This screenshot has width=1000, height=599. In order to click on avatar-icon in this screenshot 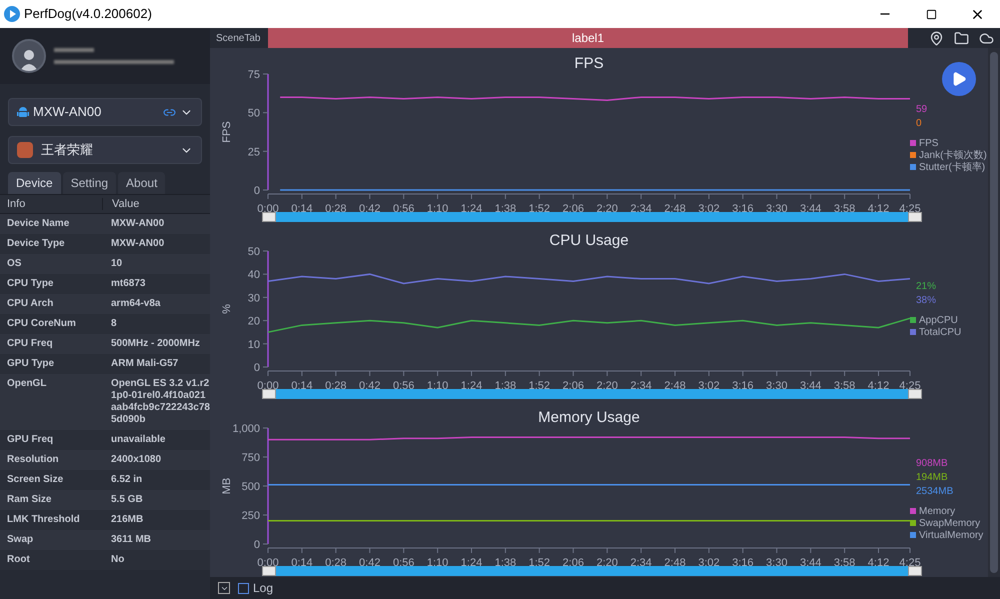, I will do `click(29, 56)`.